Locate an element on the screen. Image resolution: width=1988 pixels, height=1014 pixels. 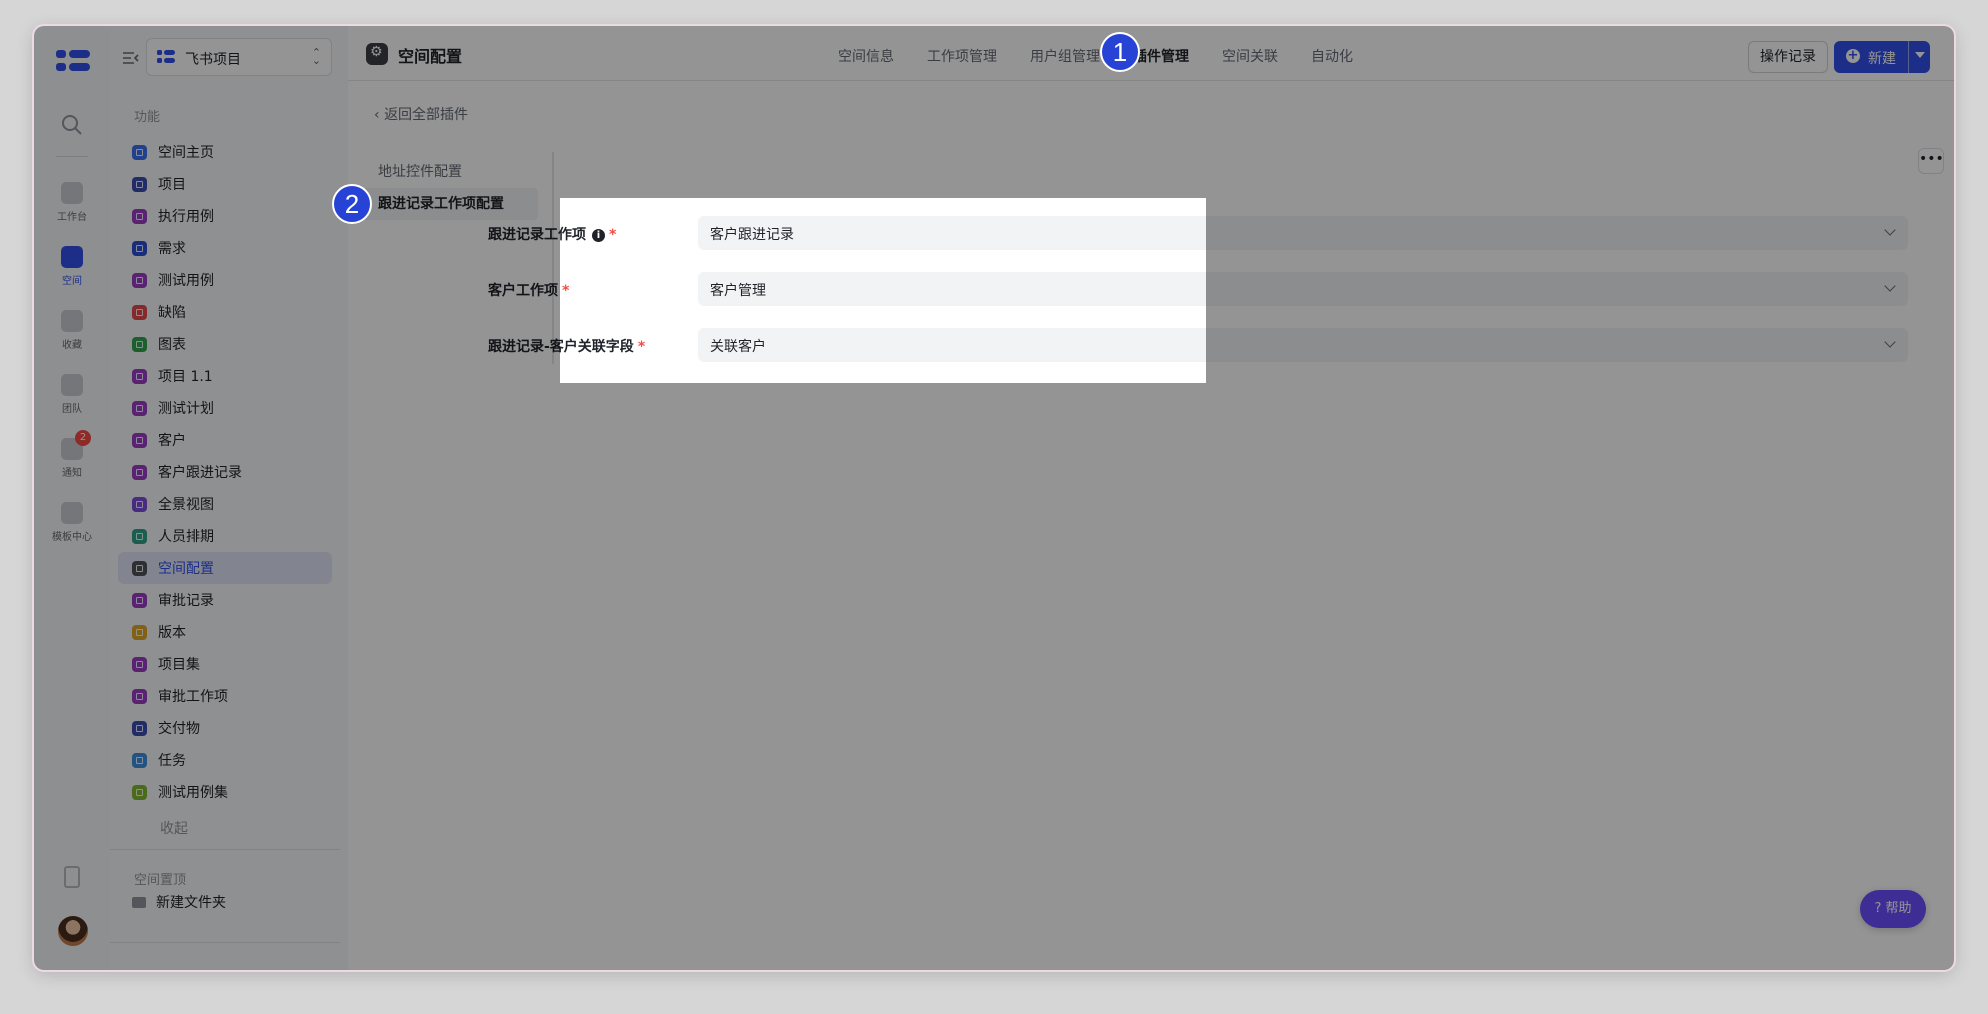
sidebar-item: 客户跟进记录 is located at coordinates (225, 472).